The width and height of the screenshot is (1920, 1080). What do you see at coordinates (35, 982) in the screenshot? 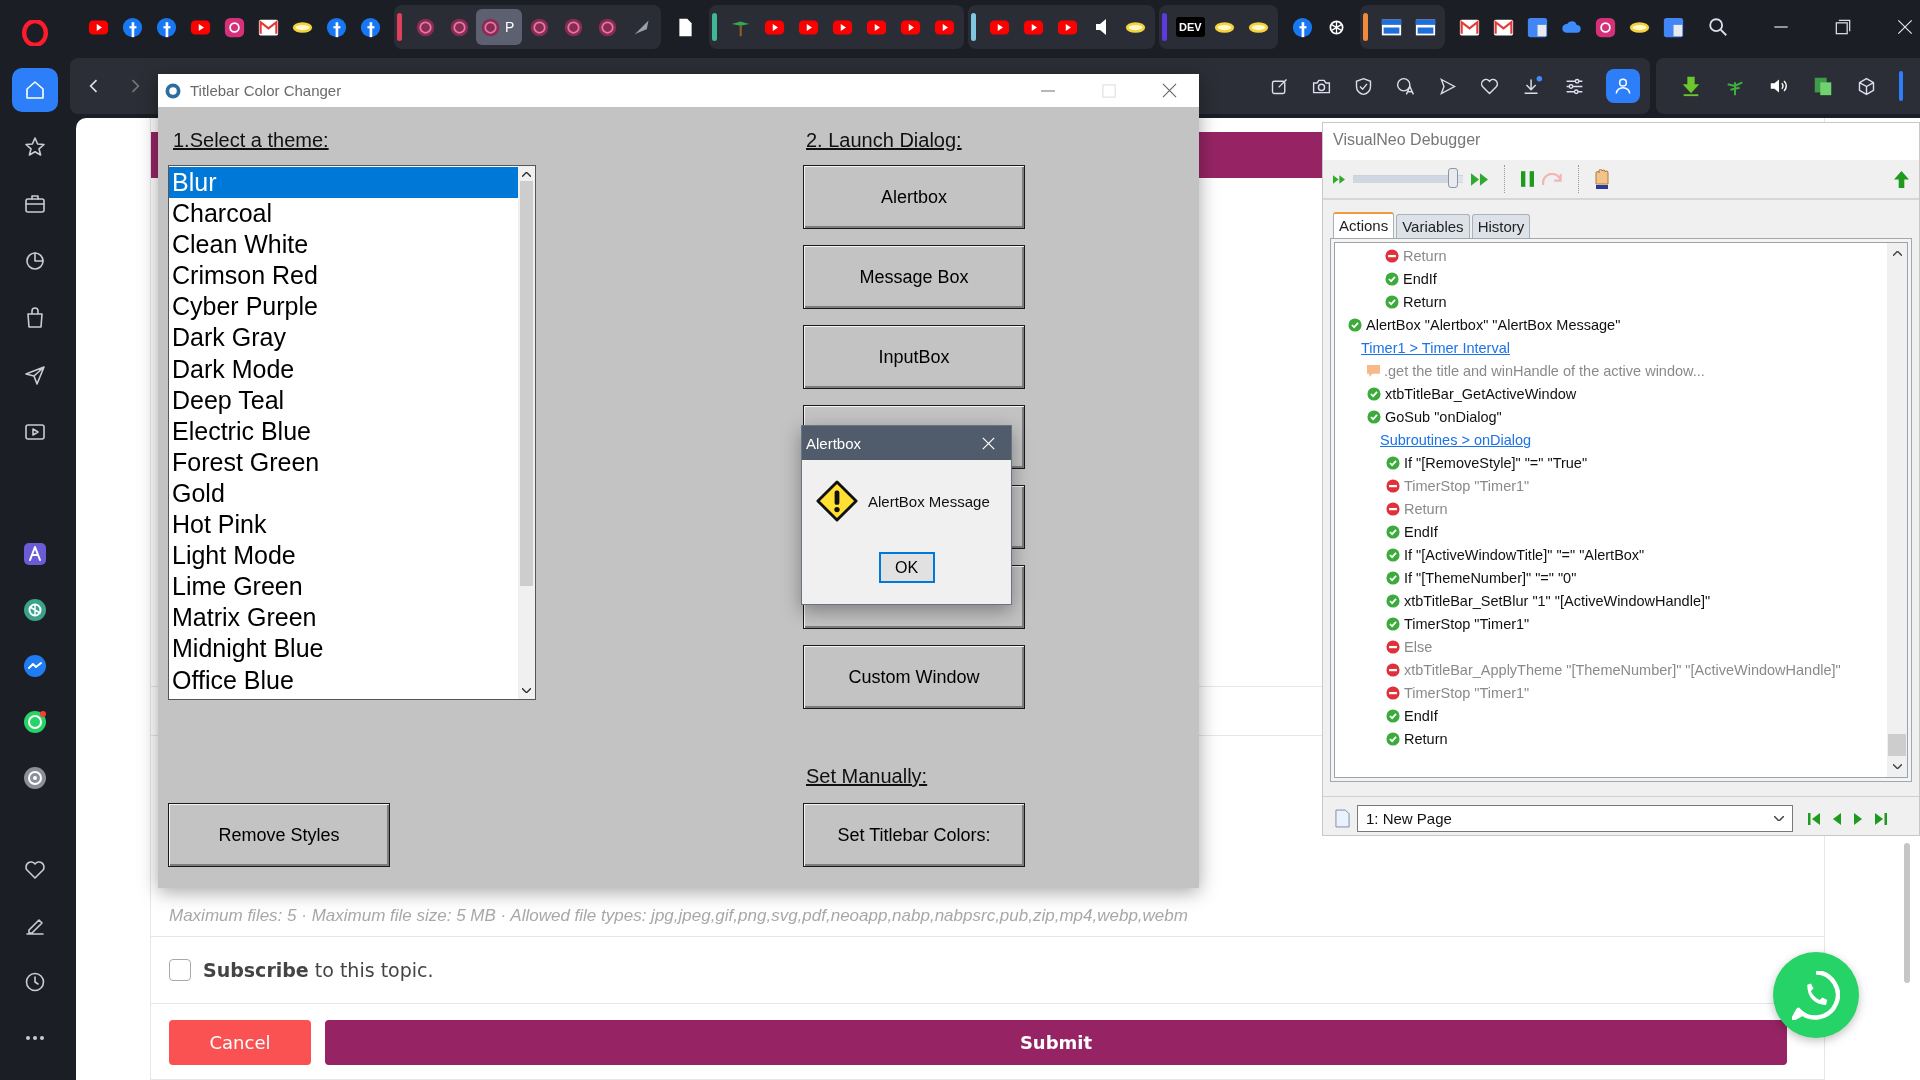
I see `clock-icon` at bounding box center [35, 982].